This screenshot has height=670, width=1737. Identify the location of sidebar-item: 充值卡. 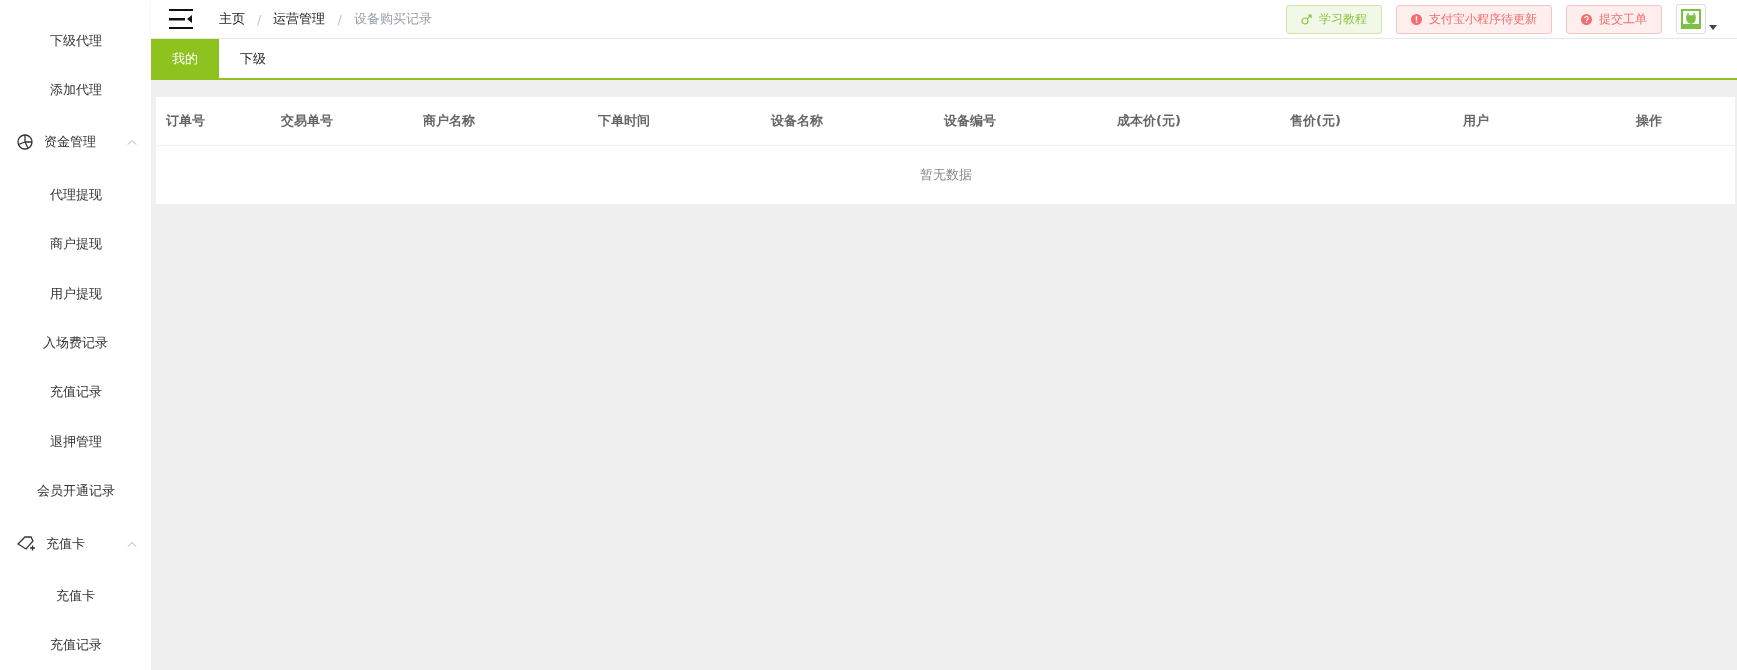
(75, 596).